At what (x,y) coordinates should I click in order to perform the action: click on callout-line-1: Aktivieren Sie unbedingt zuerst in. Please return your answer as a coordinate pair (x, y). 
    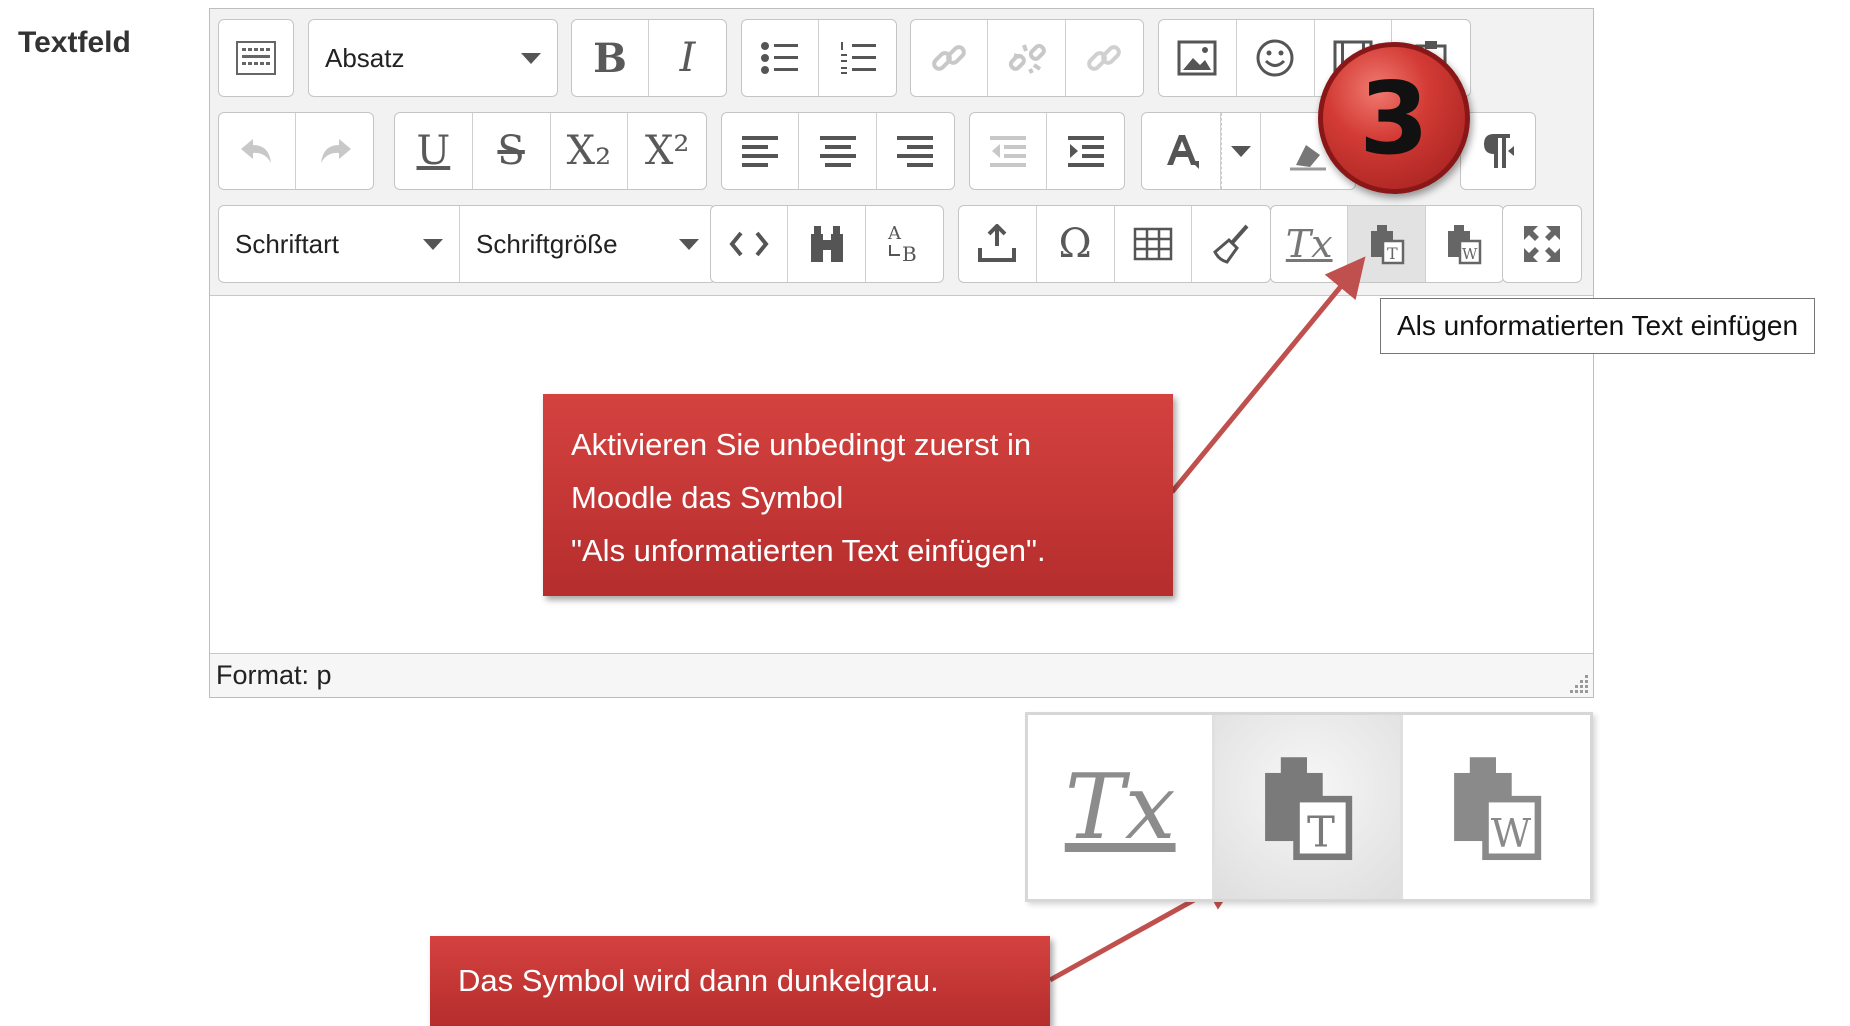
    Looking at the image, I should click on (801, 444).